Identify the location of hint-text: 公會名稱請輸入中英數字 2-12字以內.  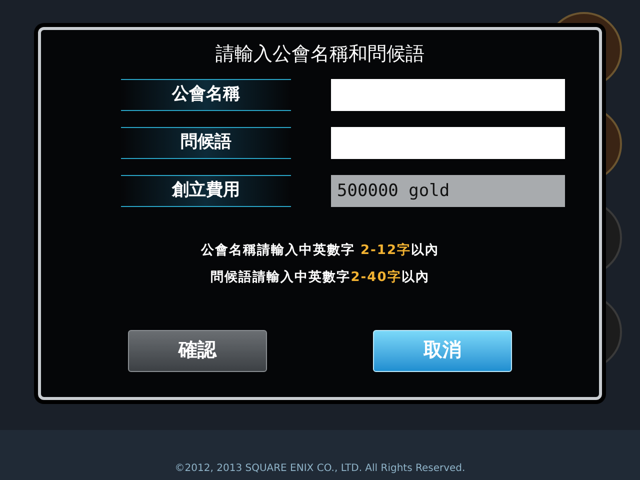
(320, 251).